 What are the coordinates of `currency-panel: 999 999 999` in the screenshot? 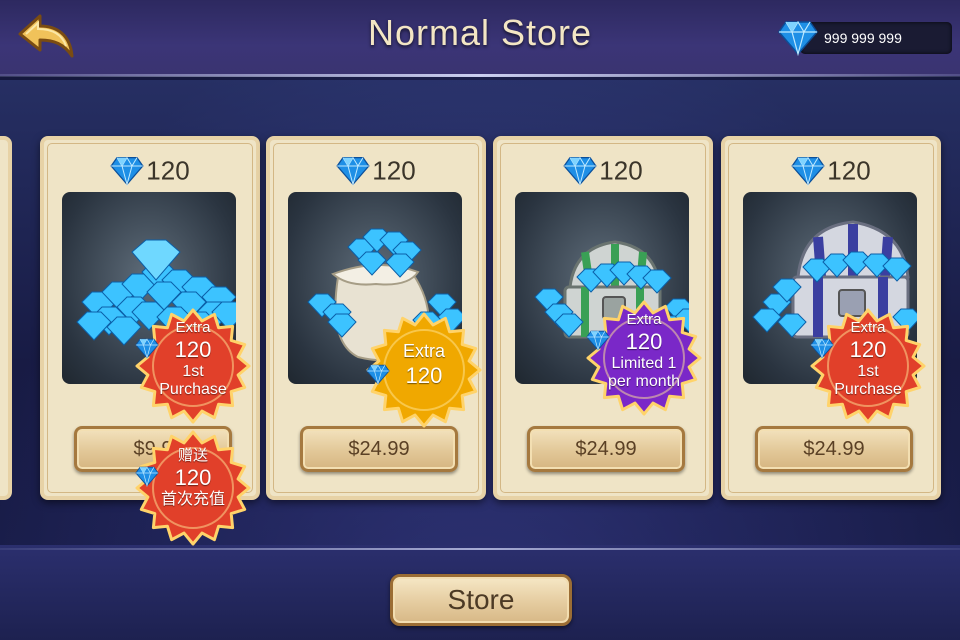 It's located at (876, 38).